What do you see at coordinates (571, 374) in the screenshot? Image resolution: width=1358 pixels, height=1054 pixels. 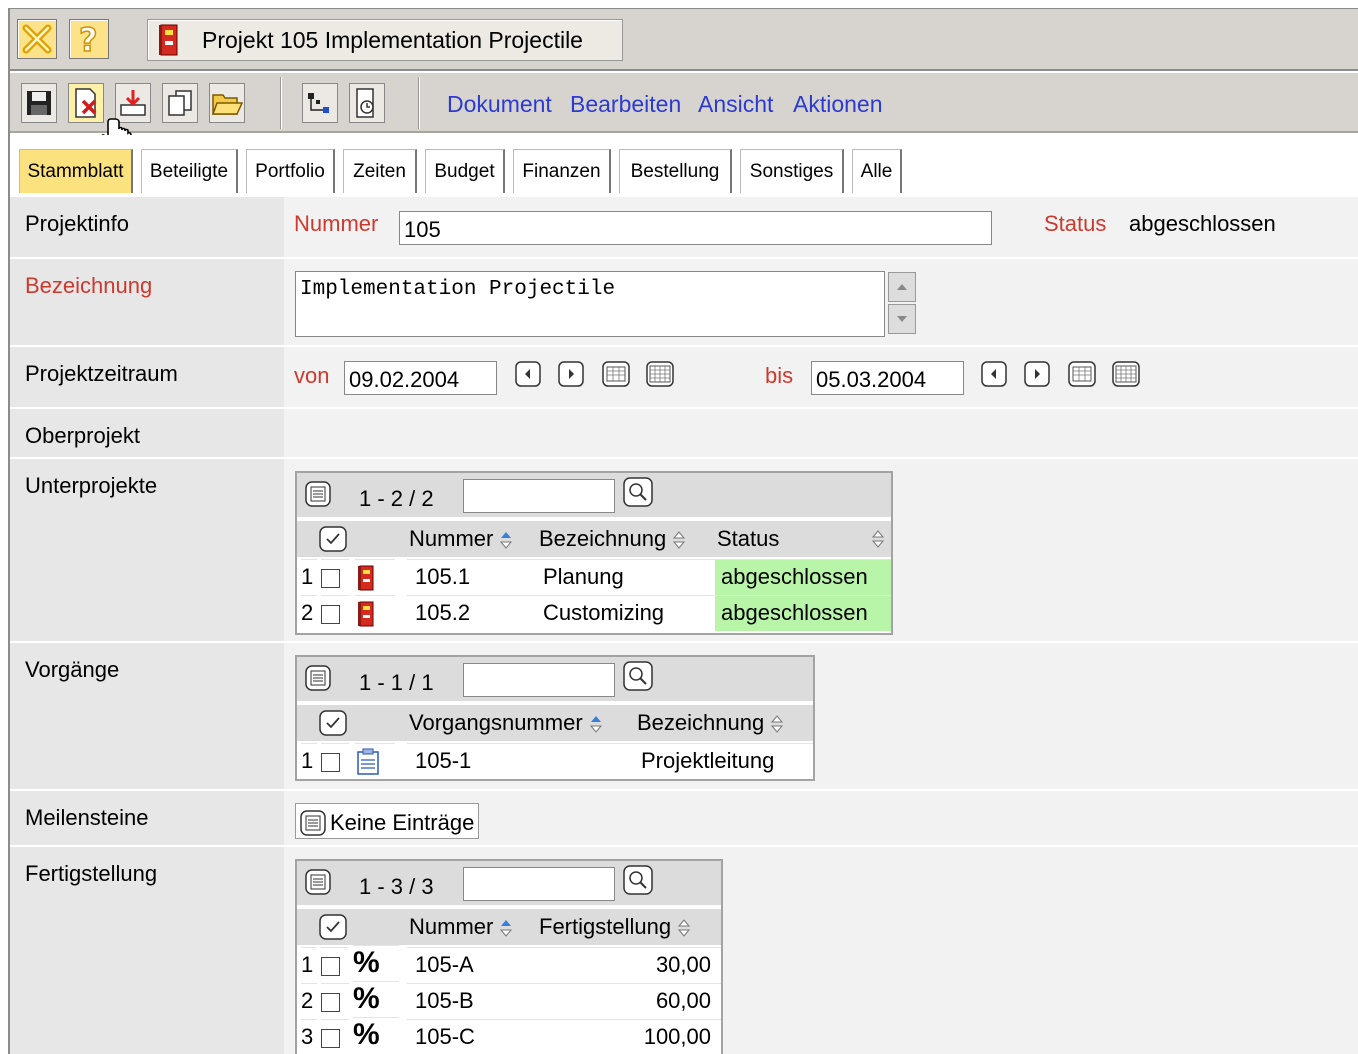 I see `von-next-button` at bounding box center [571, 374].